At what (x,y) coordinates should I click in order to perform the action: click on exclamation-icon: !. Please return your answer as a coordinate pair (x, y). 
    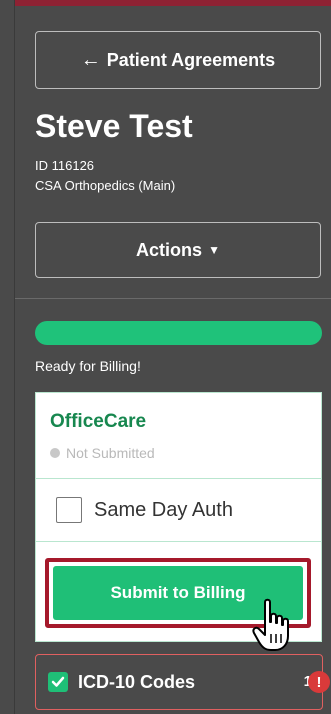
    Looking at the image, I should click on (319, 682).